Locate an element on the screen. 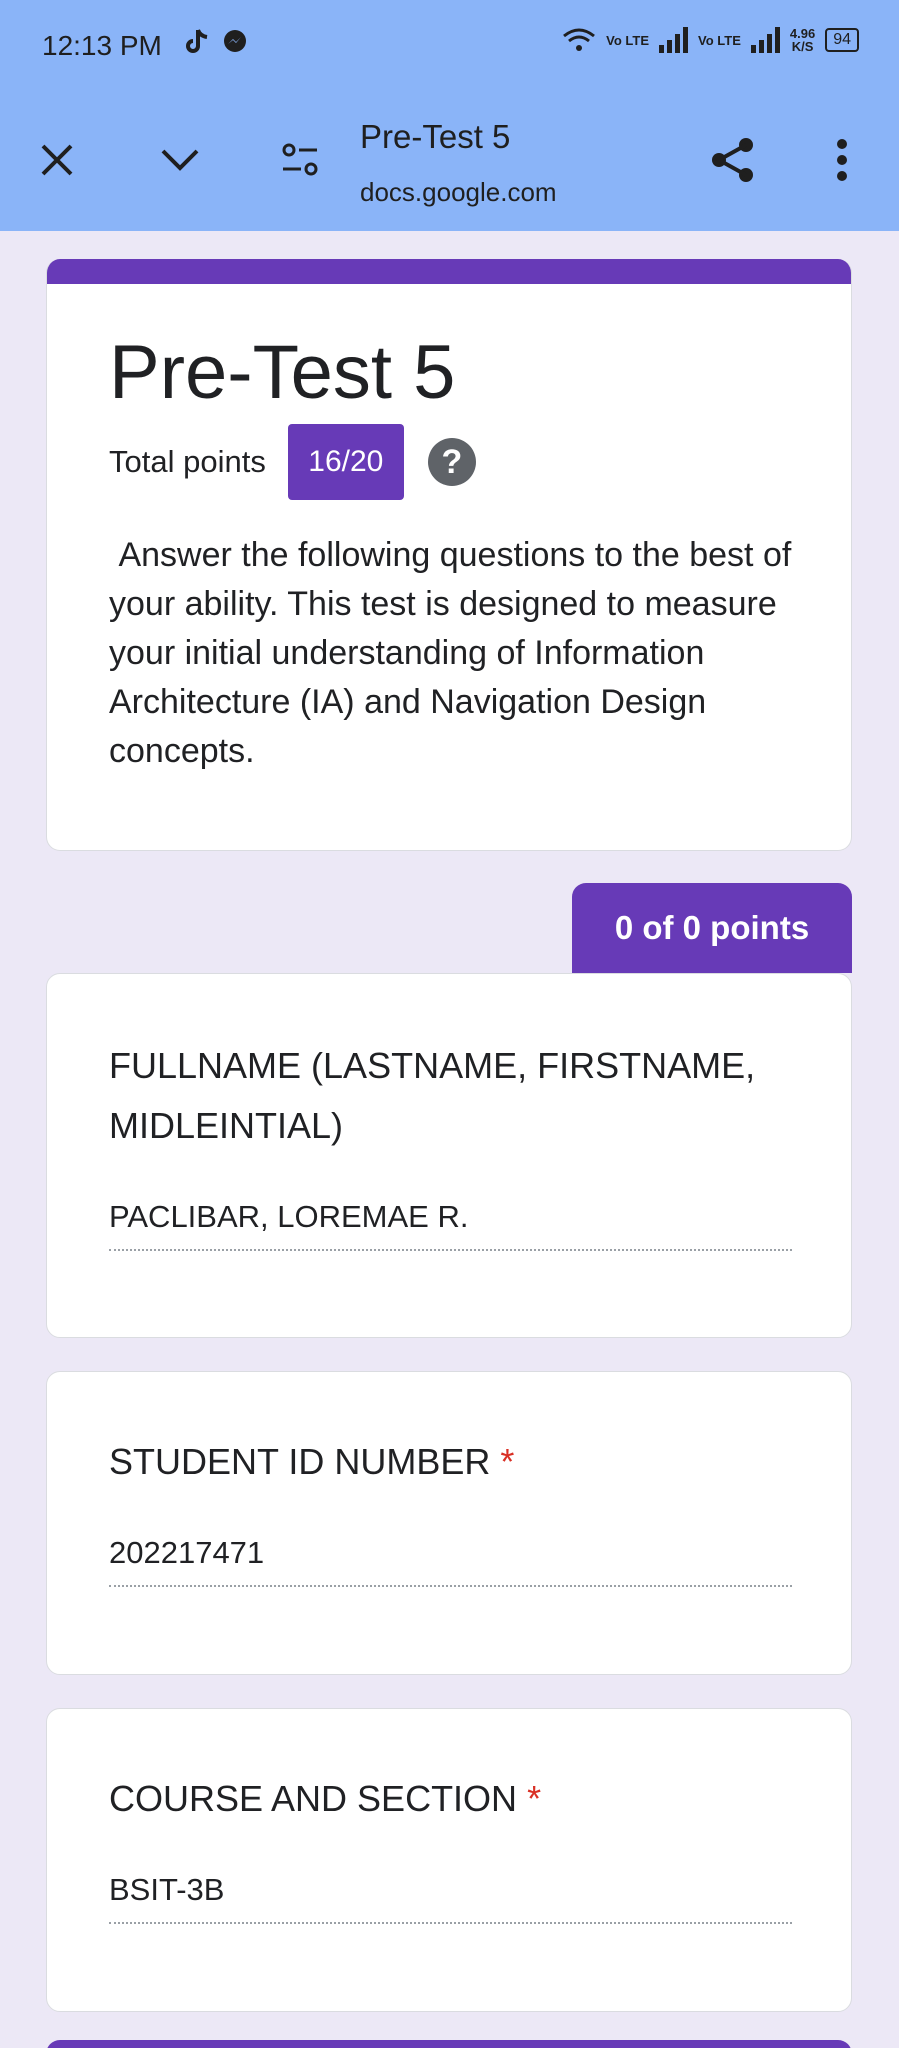 The image size is (899, 2048). chevron-down-icon is located at coordinates (180, 160).